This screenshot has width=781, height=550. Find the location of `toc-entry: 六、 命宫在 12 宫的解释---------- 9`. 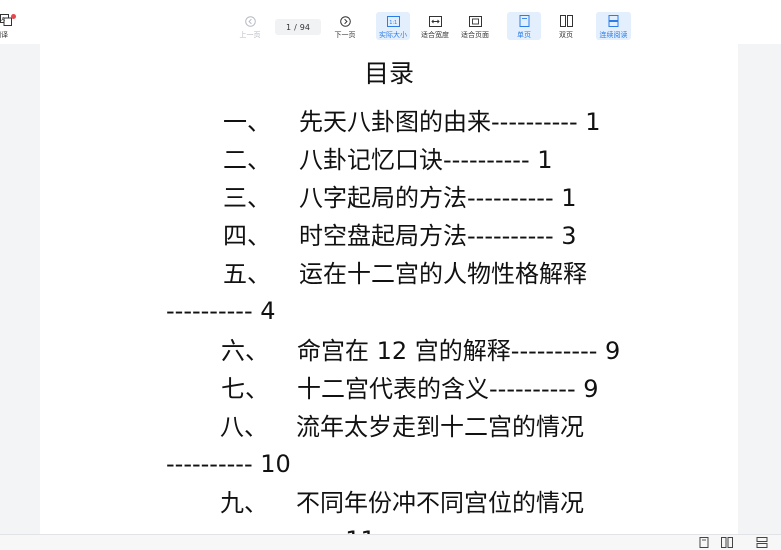

toc-entry: 六、 命宫在 12 宫的解释---------- 9 is located at coordinates (420, 351).